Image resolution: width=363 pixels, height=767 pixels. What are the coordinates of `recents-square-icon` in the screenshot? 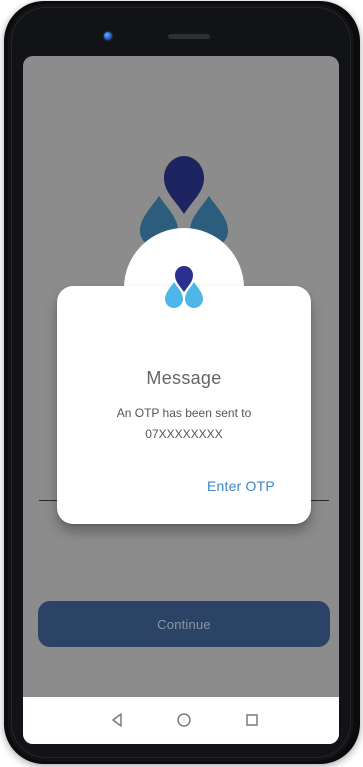 It's located at (252, 720).